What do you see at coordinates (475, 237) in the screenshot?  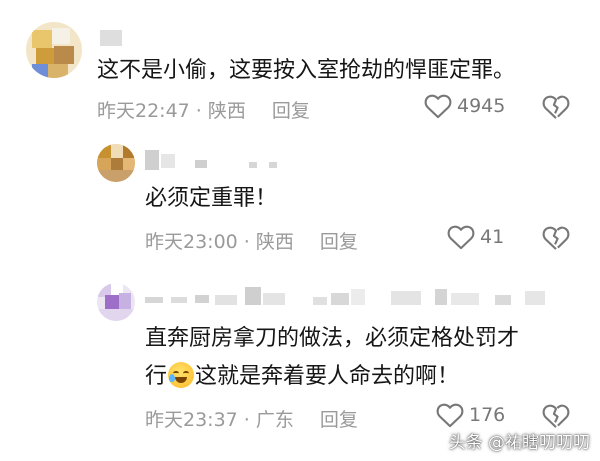 I see `like-button: 41` at bounding box center [475, 237].